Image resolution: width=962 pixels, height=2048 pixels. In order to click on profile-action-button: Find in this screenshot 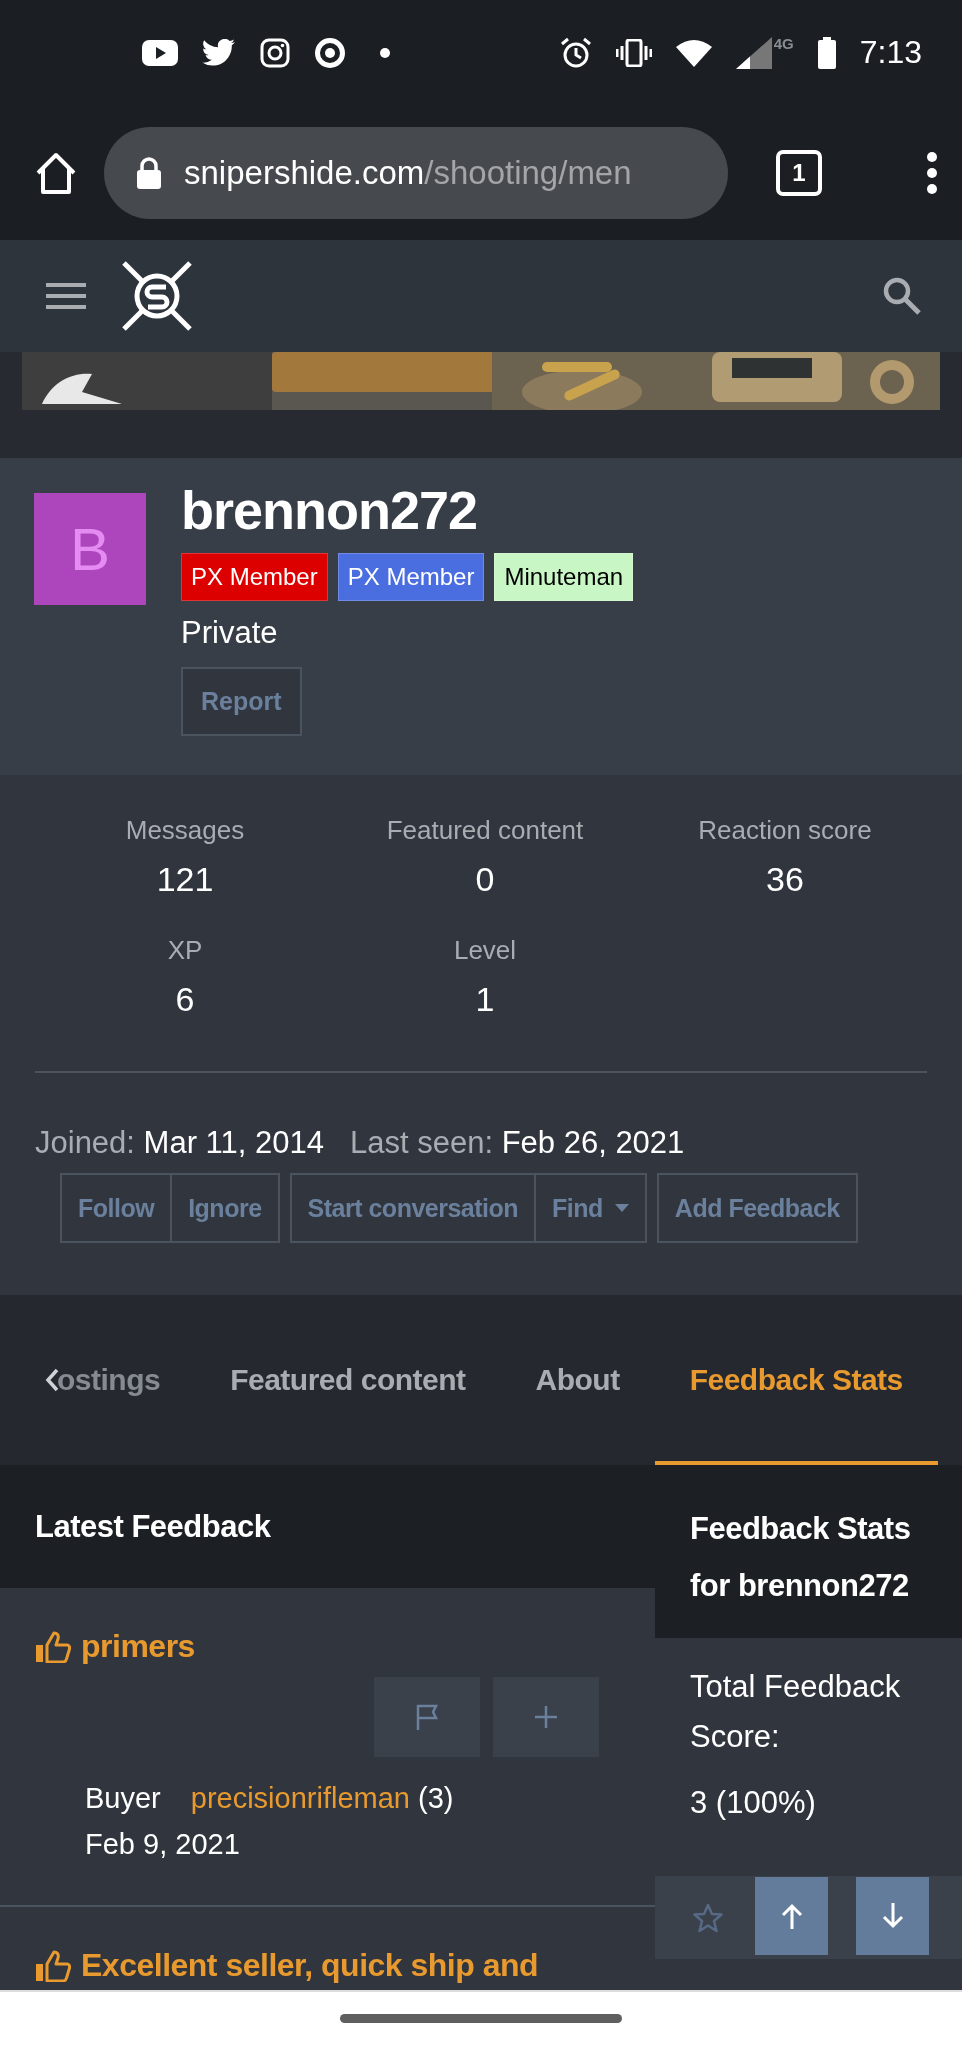, I will do `click(589, 1208)`.